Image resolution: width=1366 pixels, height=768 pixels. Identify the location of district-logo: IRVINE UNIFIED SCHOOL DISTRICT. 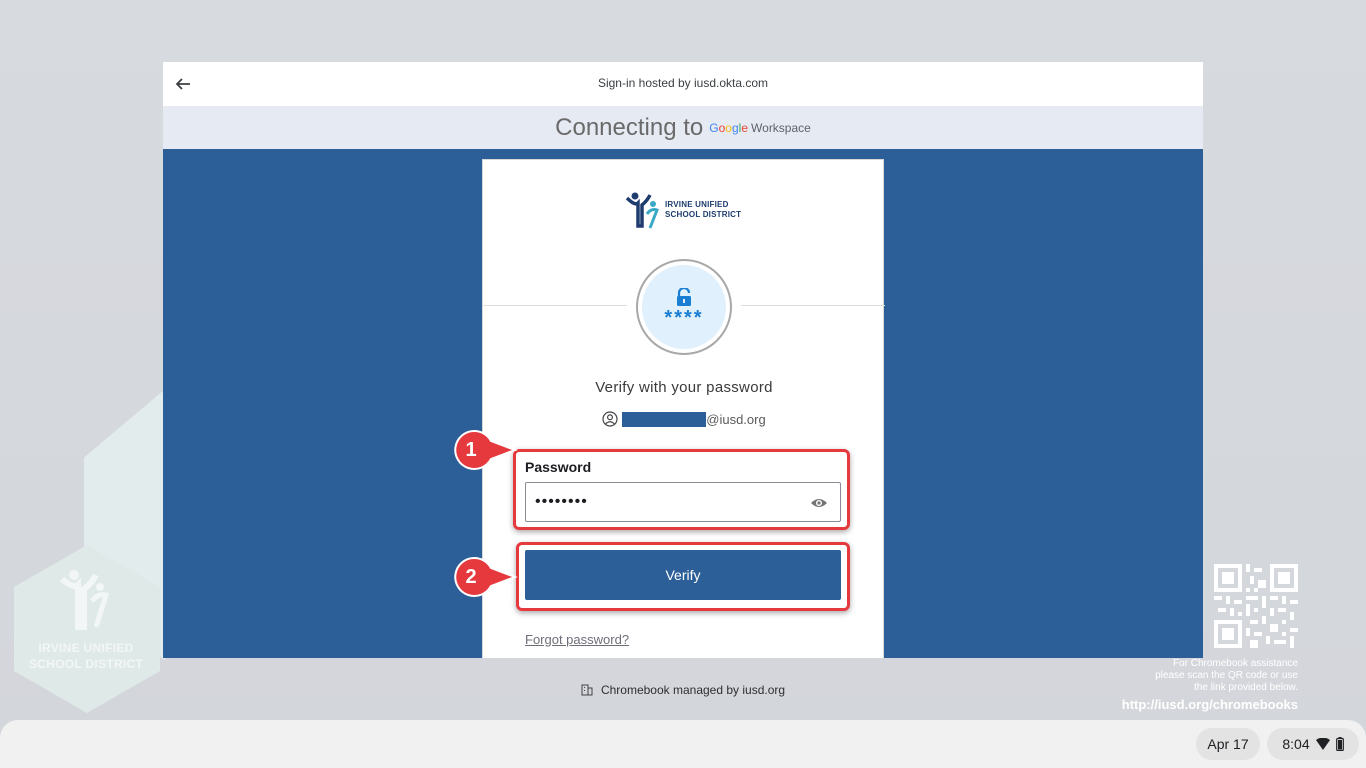
(685, 210).